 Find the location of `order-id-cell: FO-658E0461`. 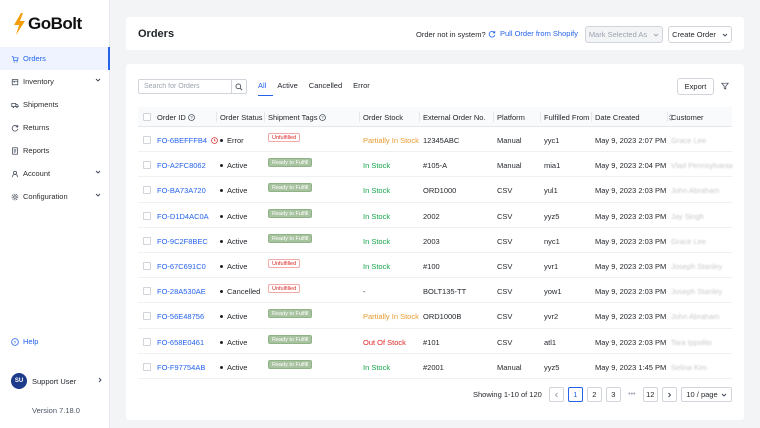

order-id-cell: FO-658E0461 is located at coordinates (180, 342).